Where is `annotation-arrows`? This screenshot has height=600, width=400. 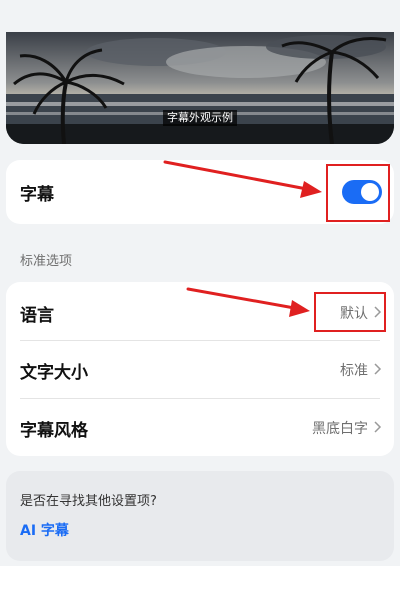
annotation-arrows is located at coordinates (242, 238).